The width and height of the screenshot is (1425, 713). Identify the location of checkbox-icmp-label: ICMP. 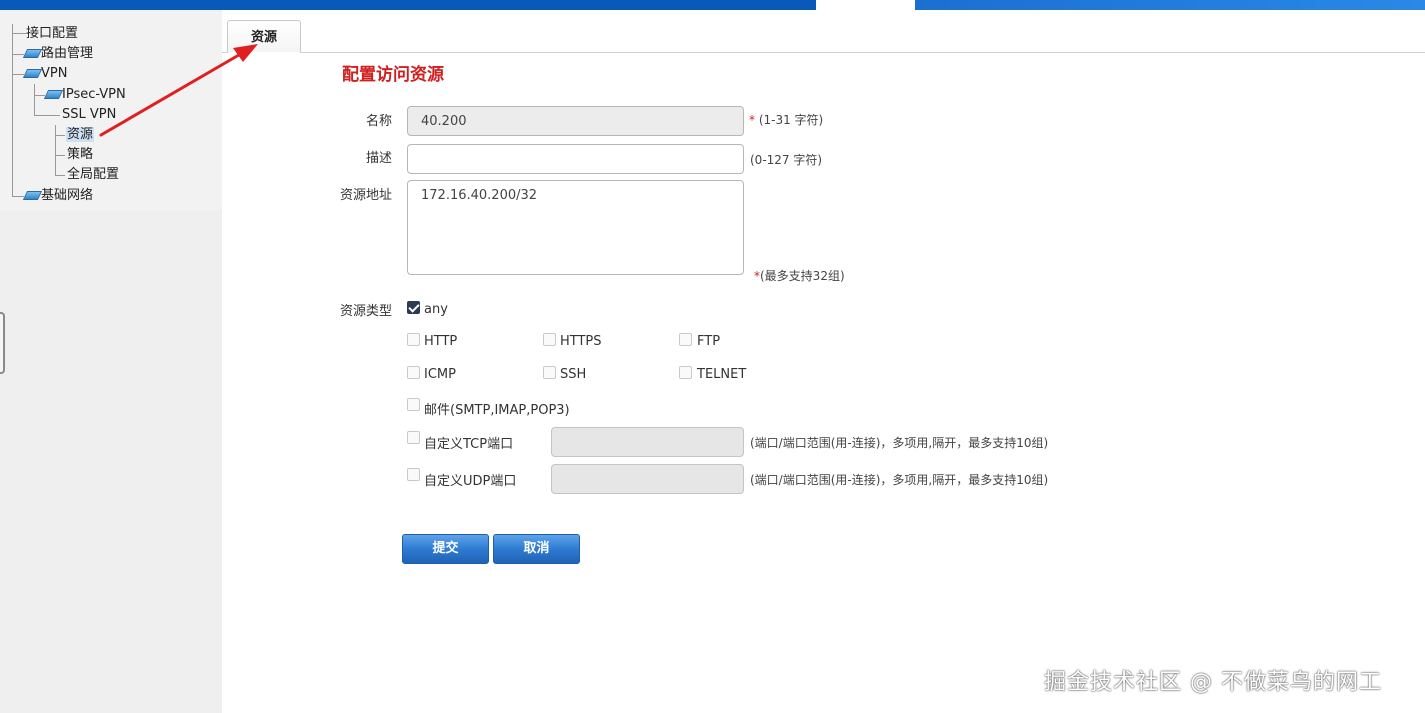
(440, 374).